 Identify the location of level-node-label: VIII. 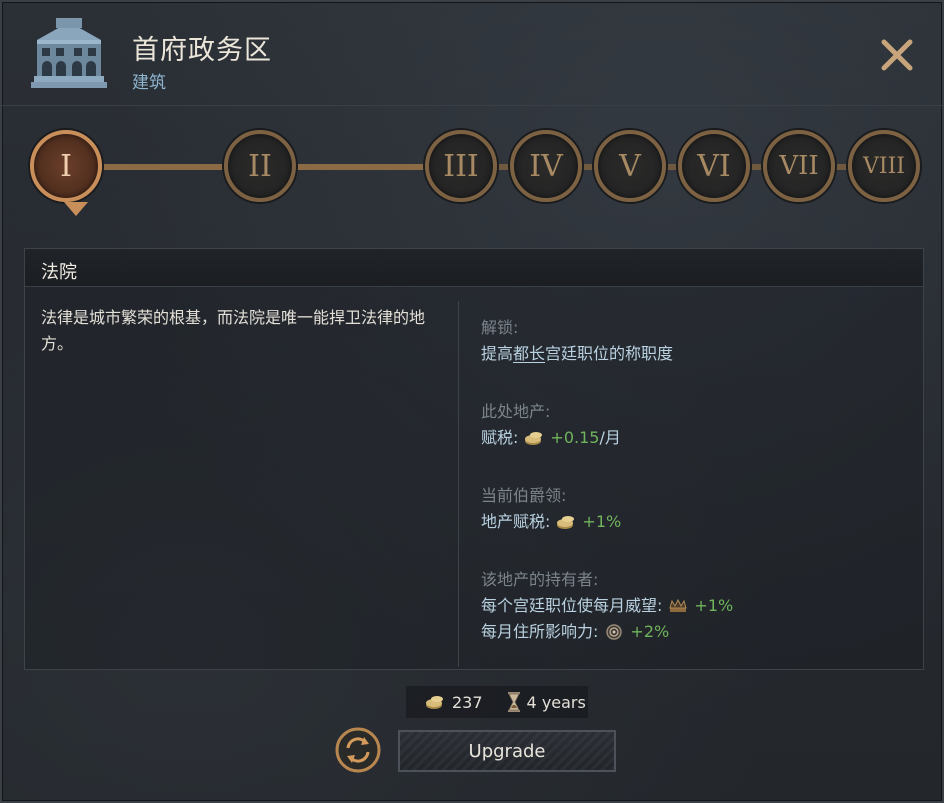
(884, 166).